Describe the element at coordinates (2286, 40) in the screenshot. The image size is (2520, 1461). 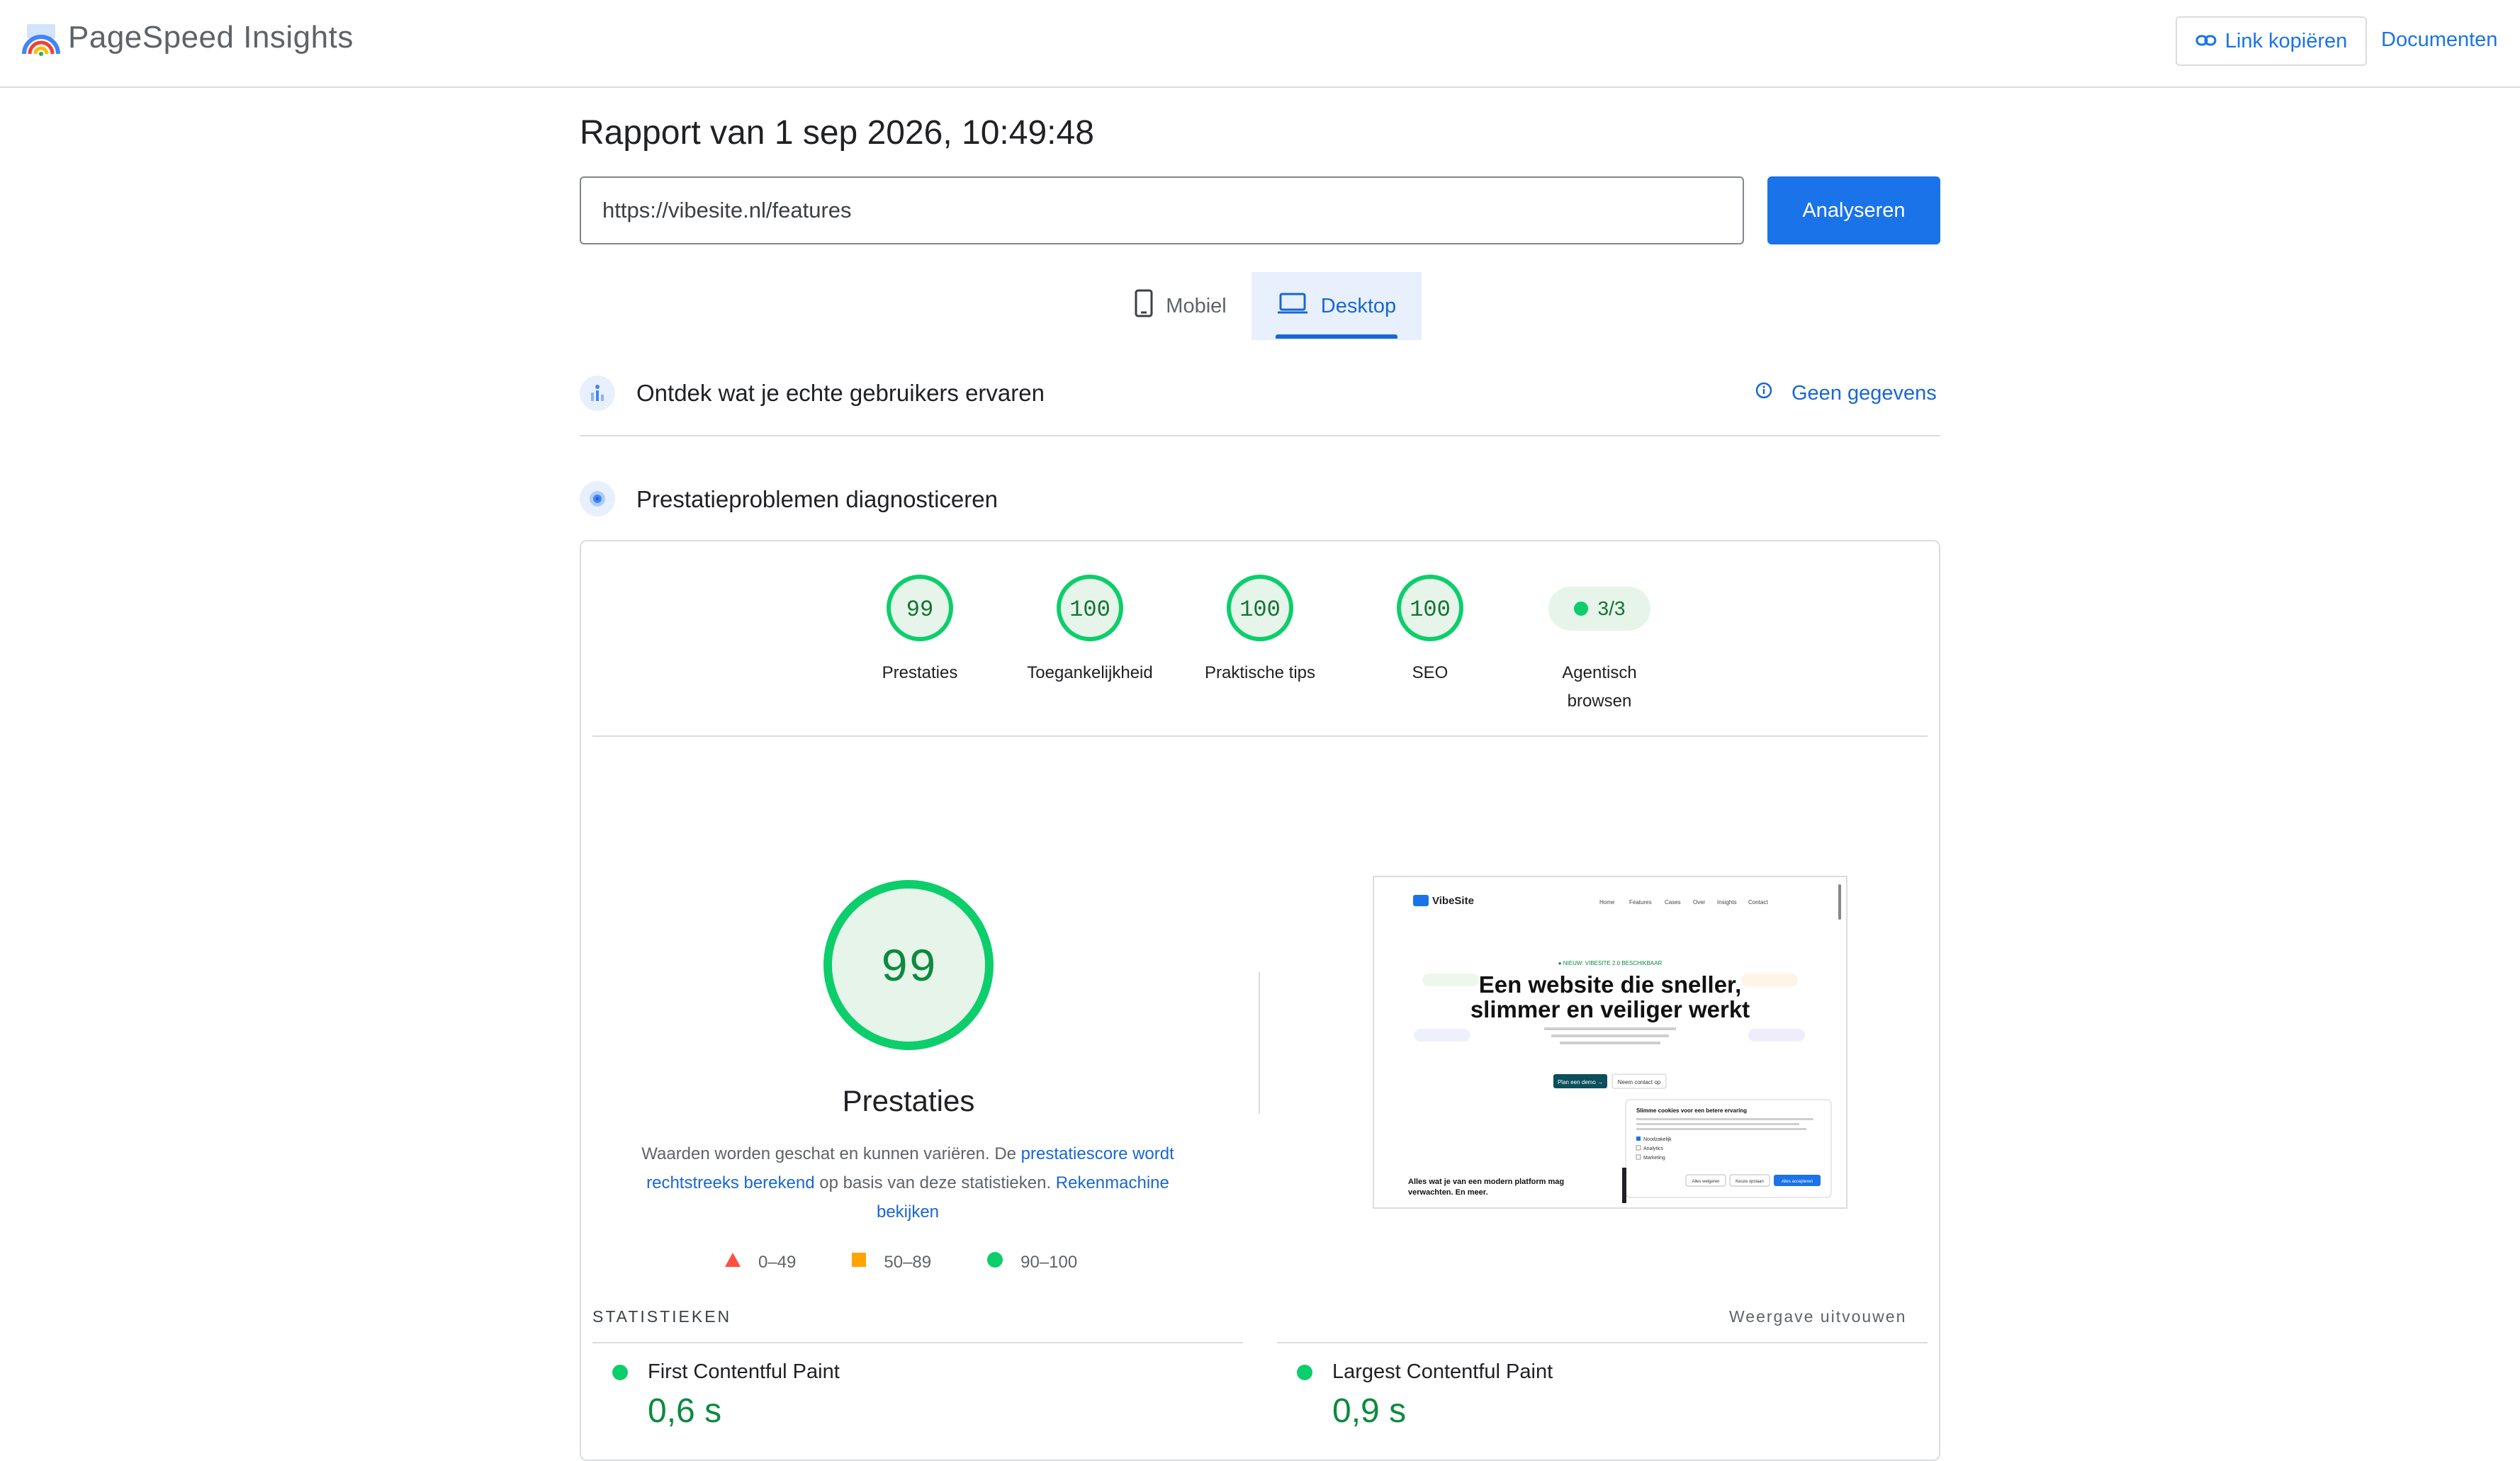
I see `copy-link-label: Link kopiëren` at that location.